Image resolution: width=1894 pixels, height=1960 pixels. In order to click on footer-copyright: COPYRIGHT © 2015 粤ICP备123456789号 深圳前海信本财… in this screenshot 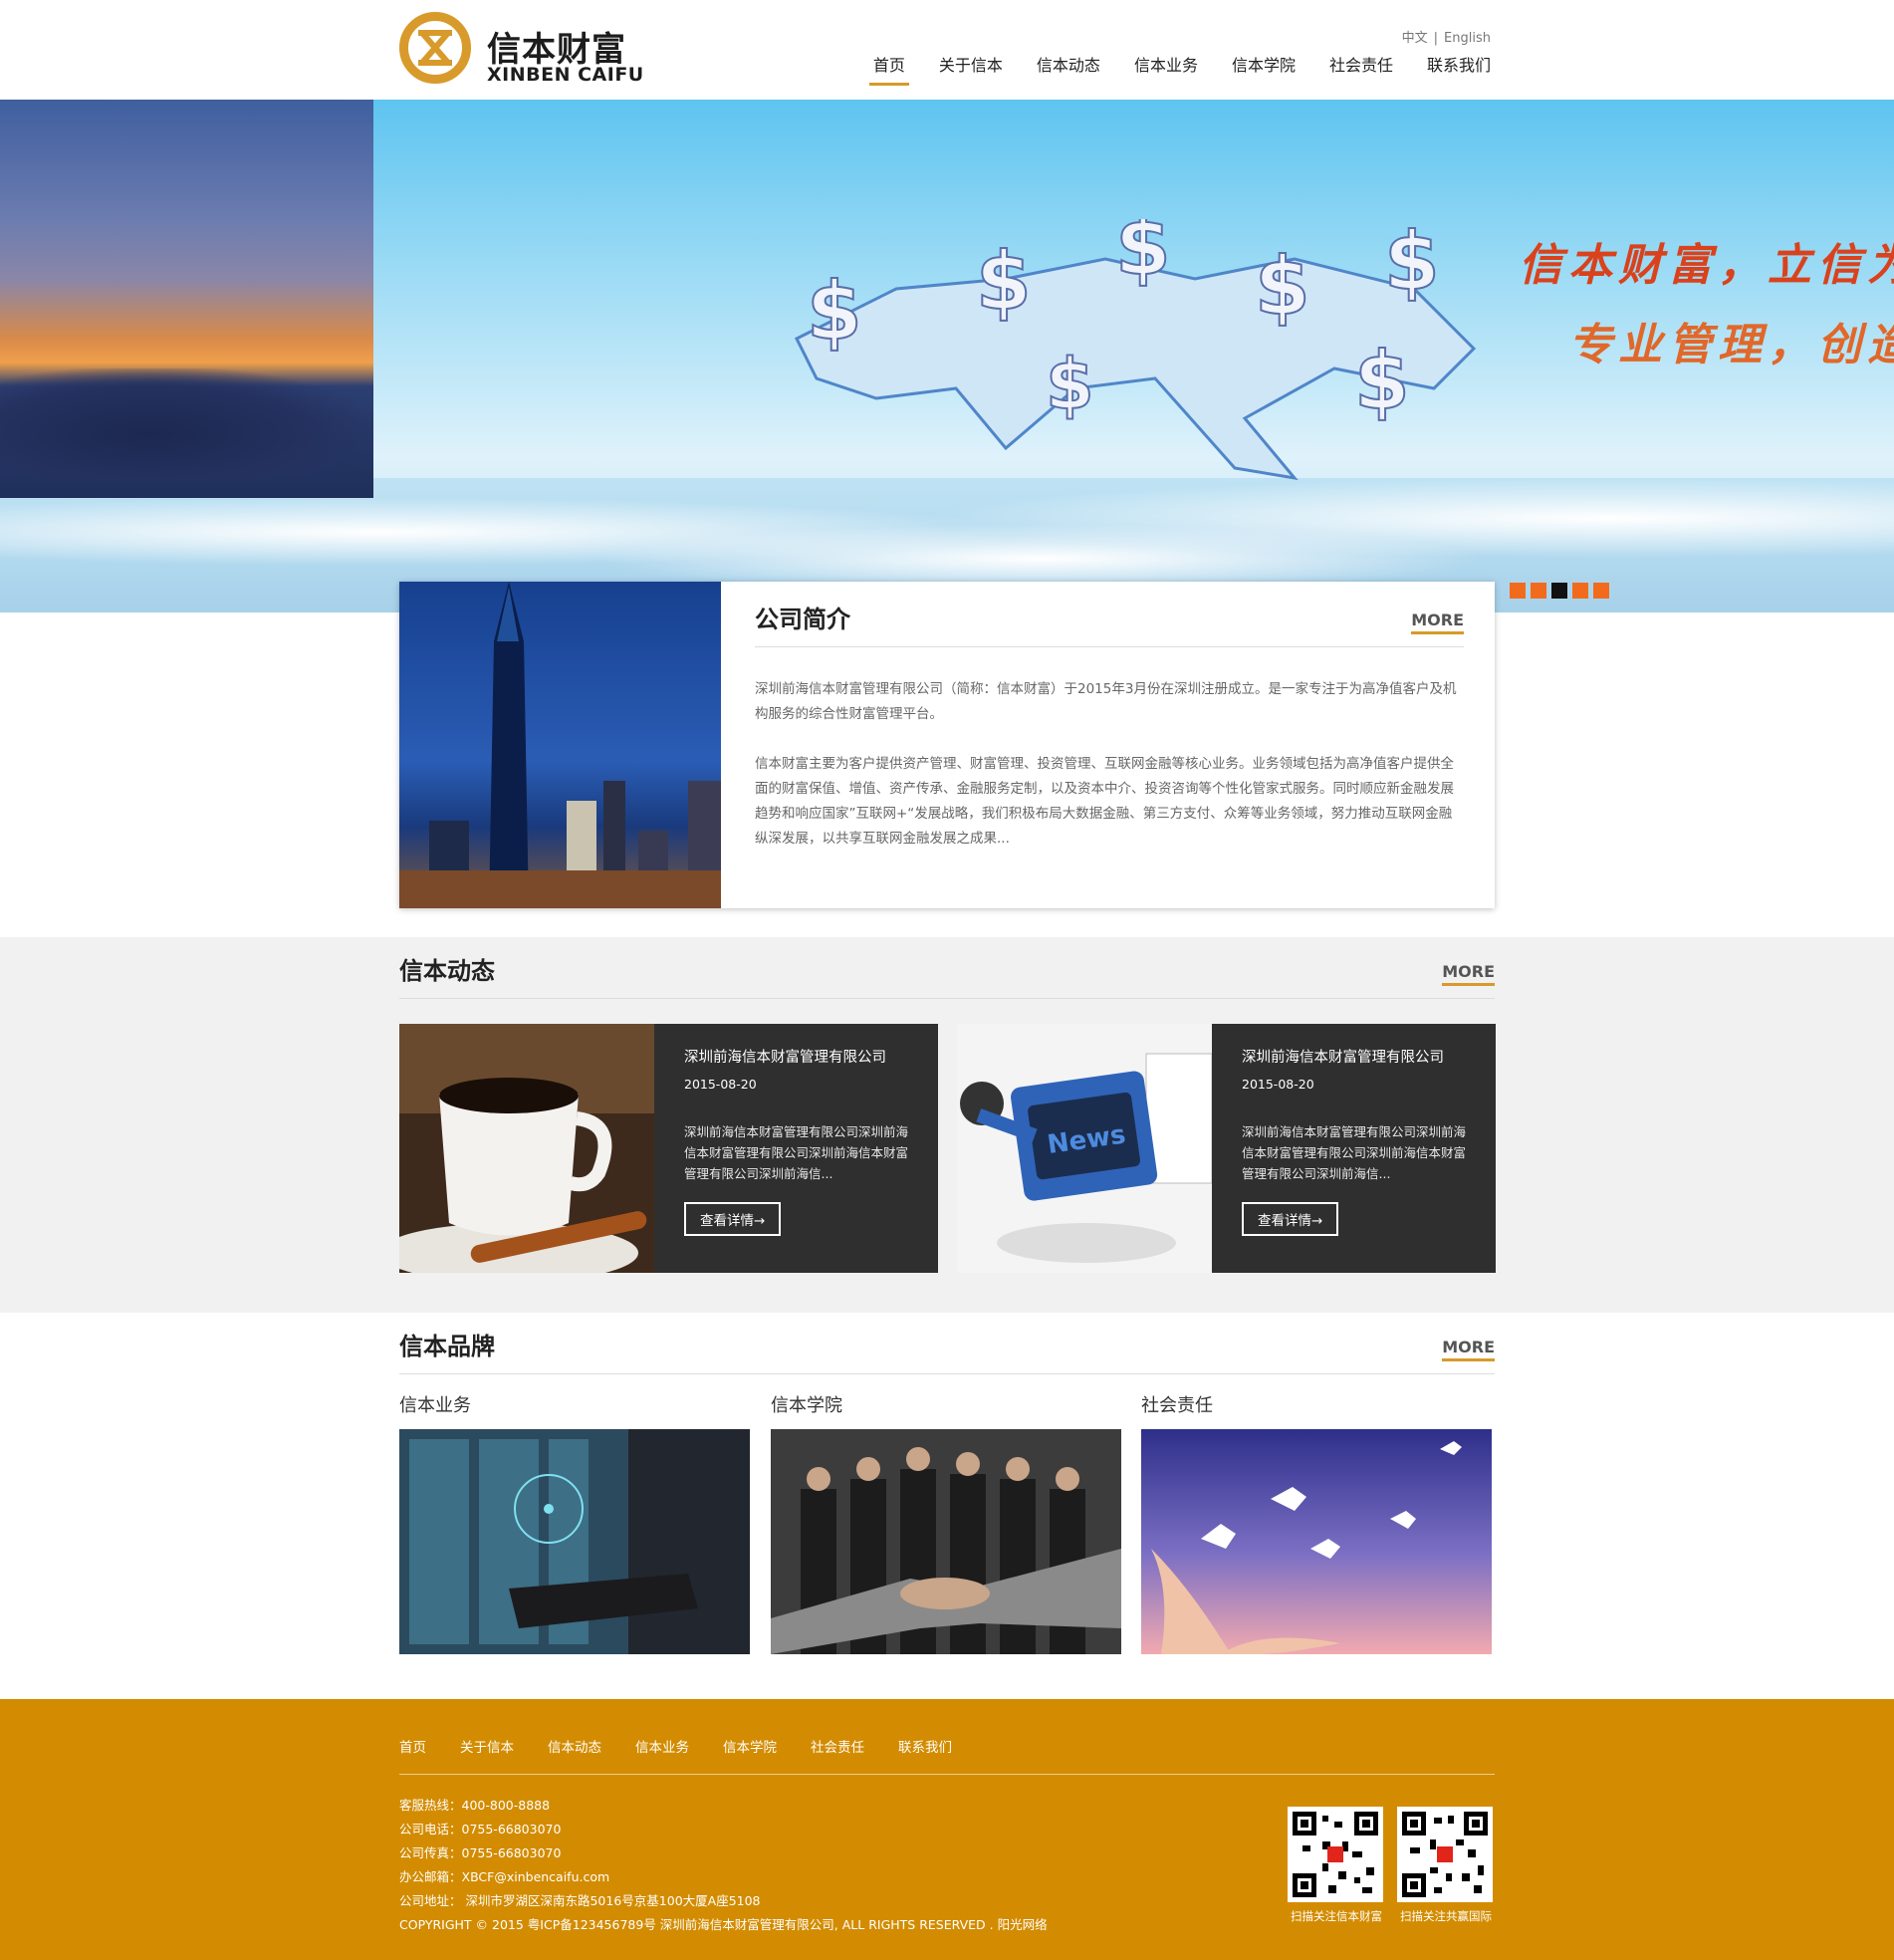, I will do `click(724, 1925)`.